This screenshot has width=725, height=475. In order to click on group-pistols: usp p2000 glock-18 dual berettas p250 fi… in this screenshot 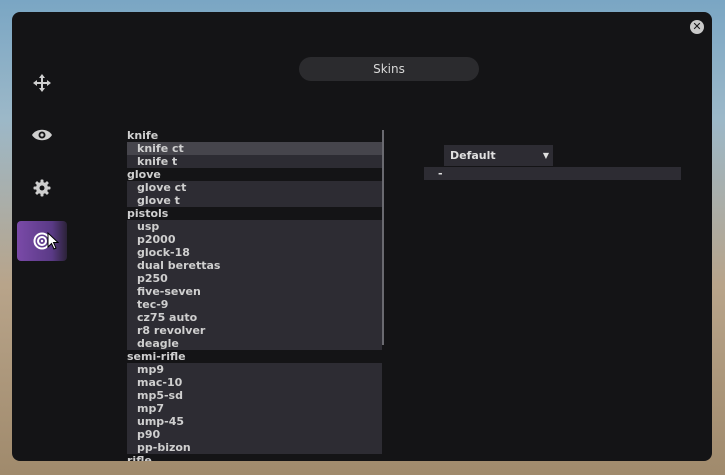, I will do `click(254, 285)`.